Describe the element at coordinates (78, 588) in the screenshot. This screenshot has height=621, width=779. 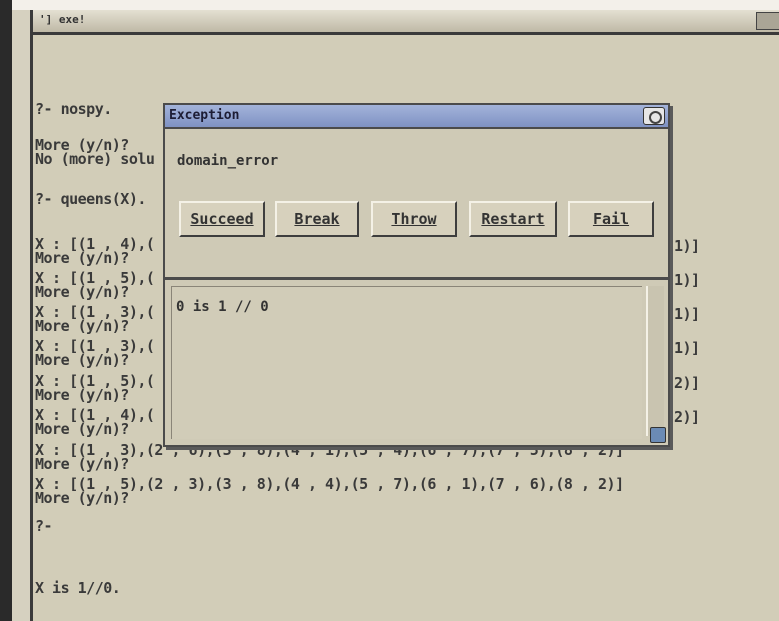
I see `console-line: X is 1//0.` at that location.